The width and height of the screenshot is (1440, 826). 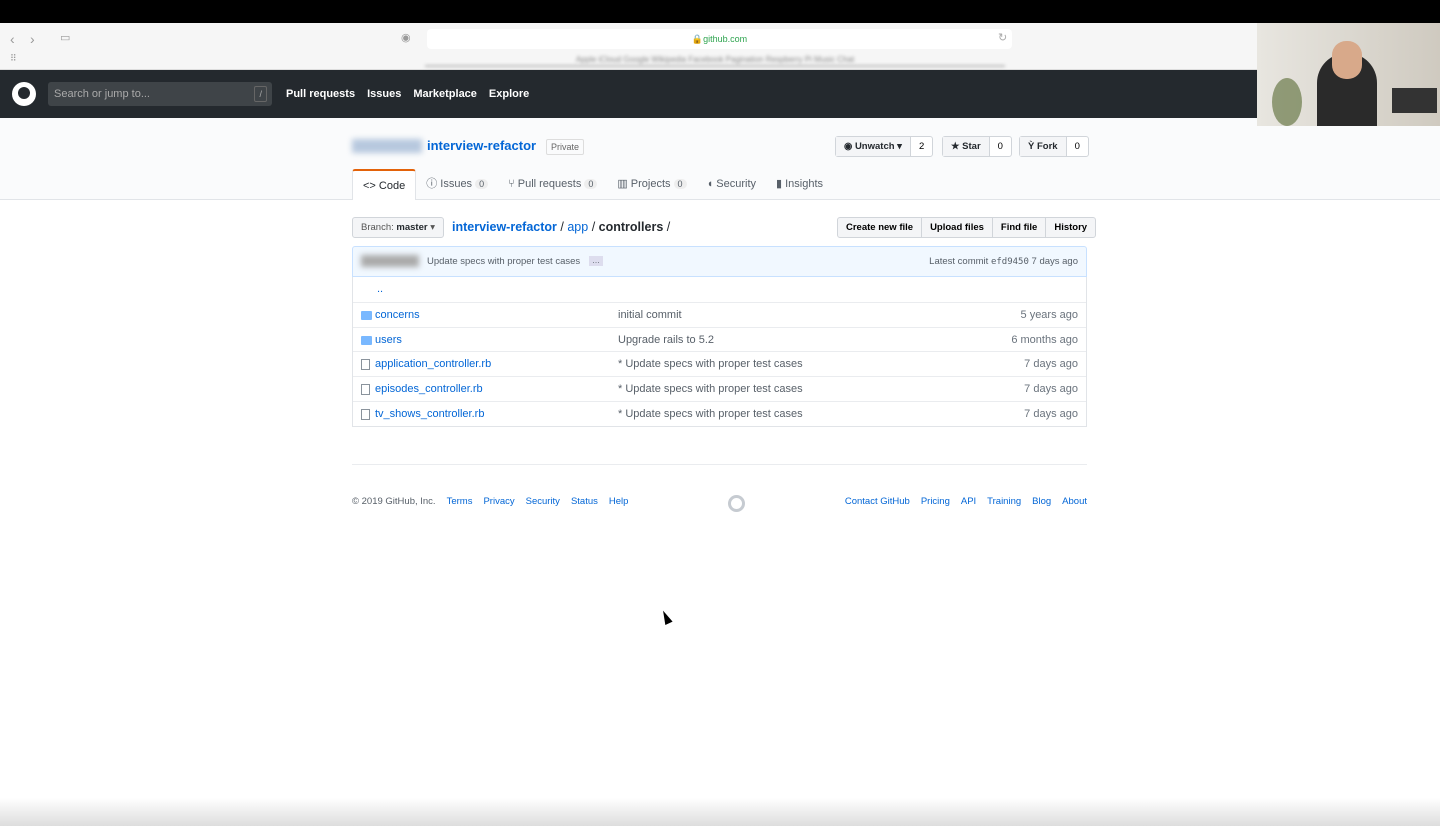 What do you see at coordinates (260, 94) in the screenshot?
I see `shortcut-hint: /` at bounding box center [260, 94].